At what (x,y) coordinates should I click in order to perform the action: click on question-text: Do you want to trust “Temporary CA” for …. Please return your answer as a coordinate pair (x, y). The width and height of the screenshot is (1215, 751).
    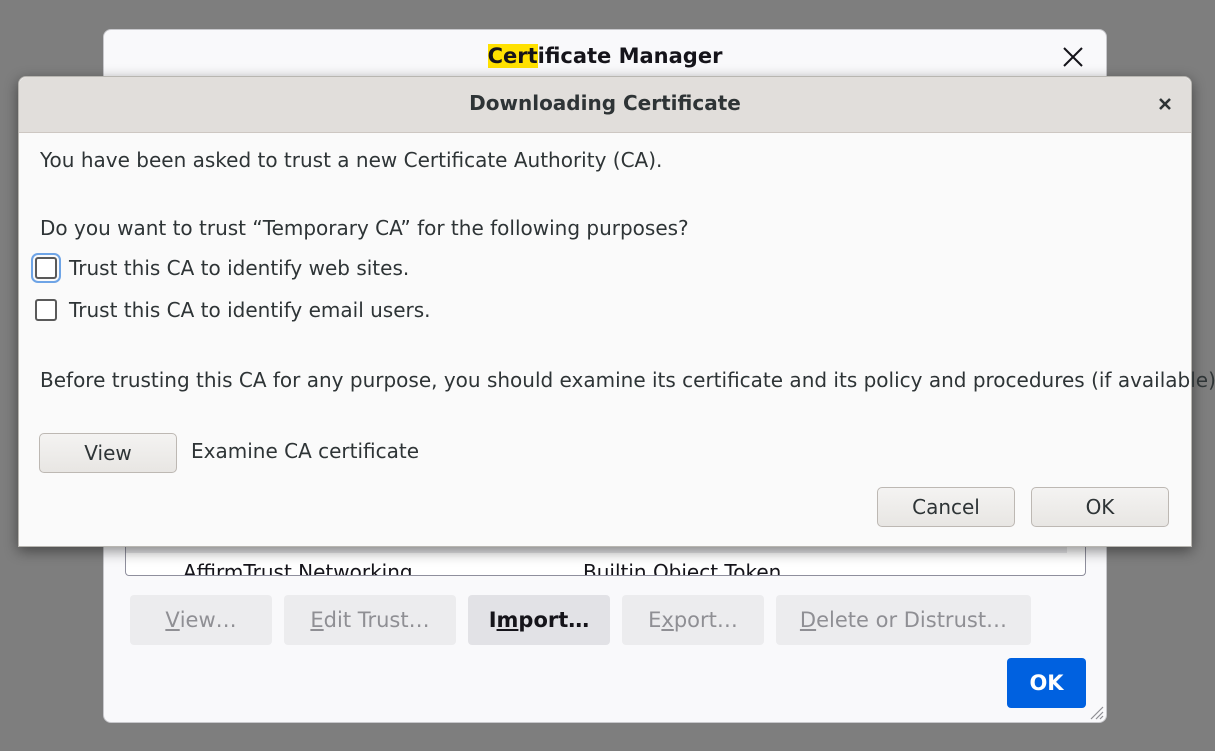
    Looking at the image, I should click on (364, 228).